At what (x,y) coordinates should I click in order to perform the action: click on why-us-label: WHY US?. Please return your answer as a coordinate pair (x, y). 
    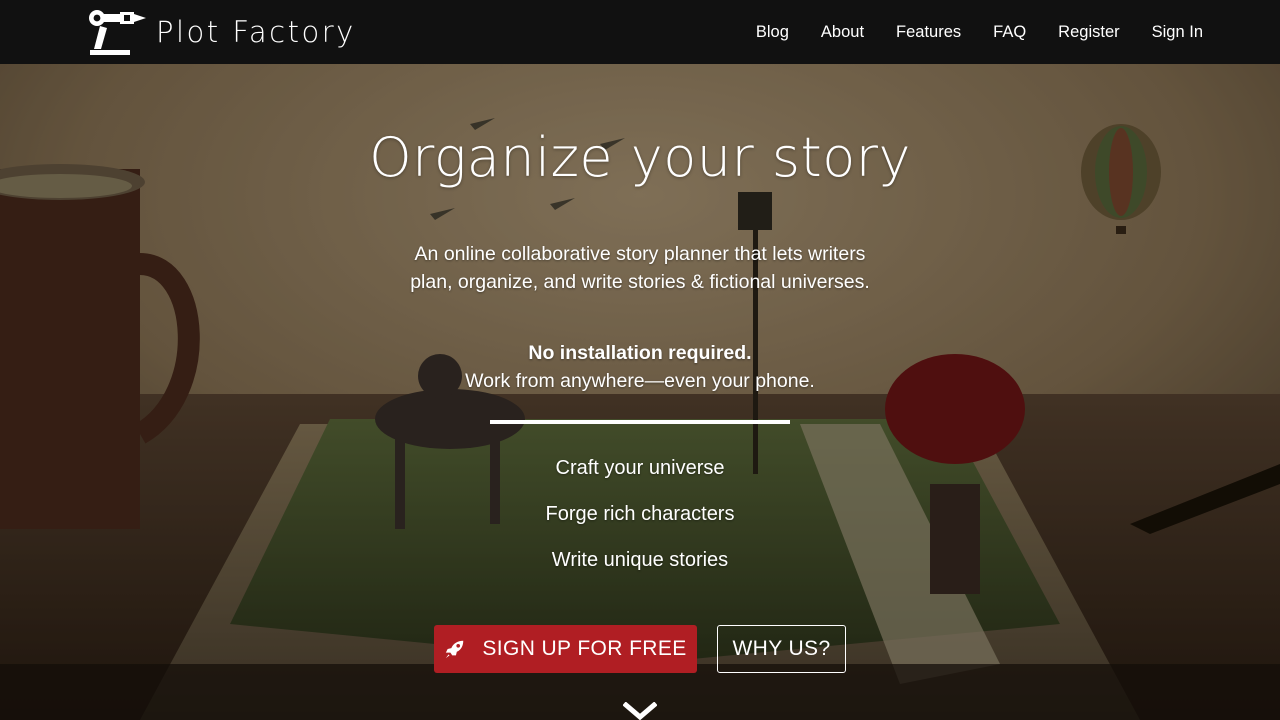
    Looking at the image, I should click on (781, 648).